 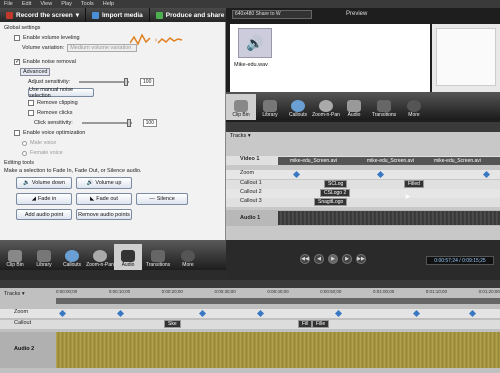 I want to click on remove-clipping-checkbox, so click(x=31, y=103).